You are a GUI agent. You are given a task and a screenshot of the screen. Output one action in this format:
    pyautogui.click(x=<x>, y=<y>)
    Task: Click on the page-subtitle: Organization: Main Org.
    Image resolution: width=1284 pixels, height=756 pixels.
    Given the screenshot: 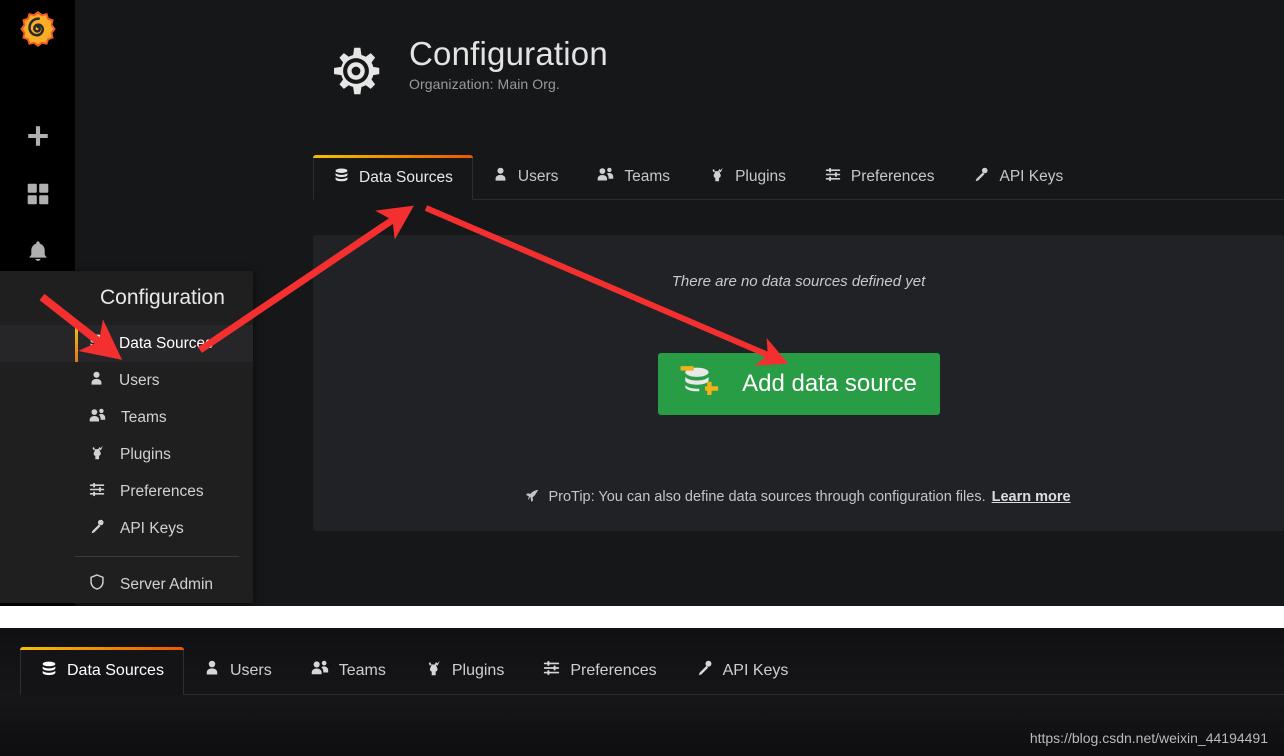 What is the action you would take?
    pyautogui.click(x=484, y=84)
    